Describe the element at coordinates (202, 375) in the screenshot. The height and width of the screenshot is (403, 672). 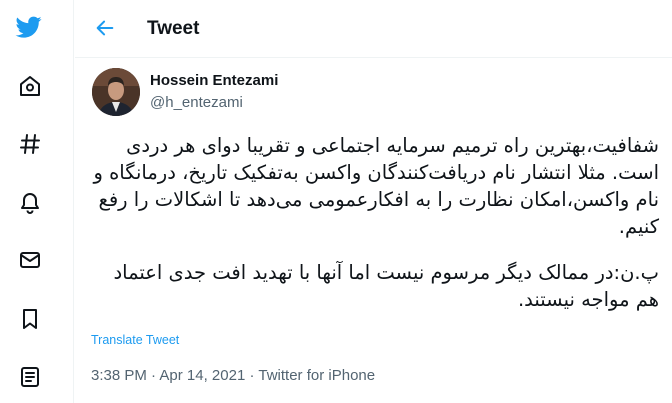
I see `tweet-date: Apr 14, 2021` at that location.